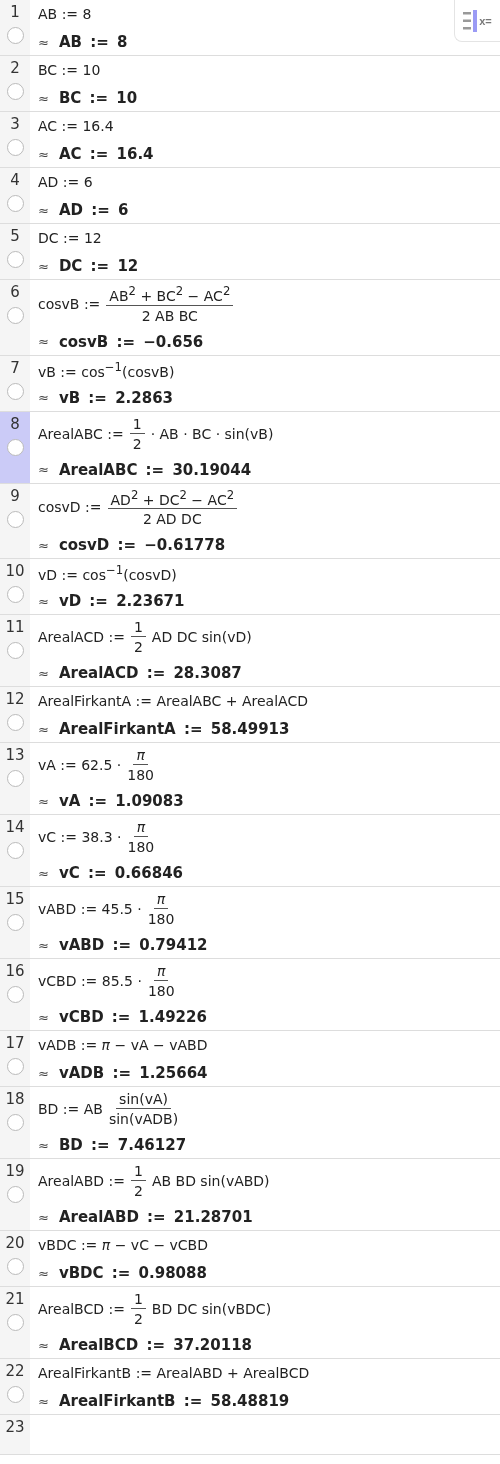 The width and height of the screenshot is (500, 1464). Describe the element at coordinates (155, 1345) in the screenshot. I see `output-result: ArealBCD := 37.20118` at that location.